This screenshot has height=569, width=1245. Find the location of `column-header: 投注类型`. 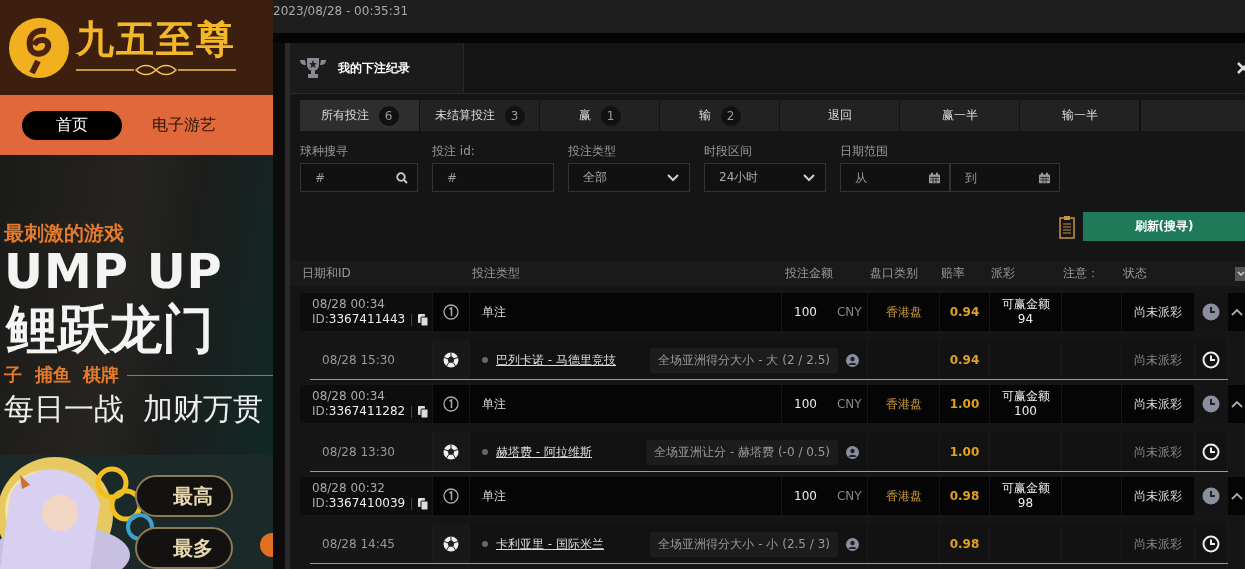

column-header: 投注类型 is located at coordinates (496, 273).